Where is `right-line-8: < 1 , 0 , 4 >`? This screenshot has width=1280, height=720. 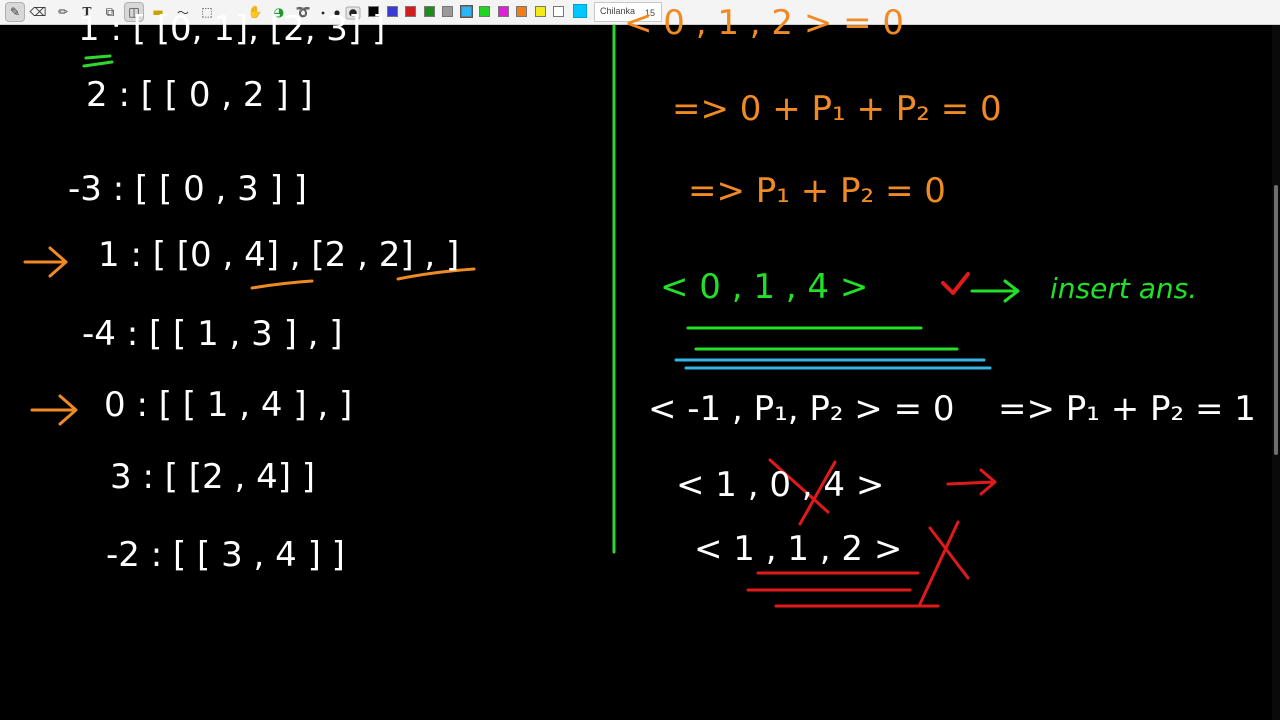 right-line-8: < 1 , 0 , 4 > is located at coordinates (780, 485).